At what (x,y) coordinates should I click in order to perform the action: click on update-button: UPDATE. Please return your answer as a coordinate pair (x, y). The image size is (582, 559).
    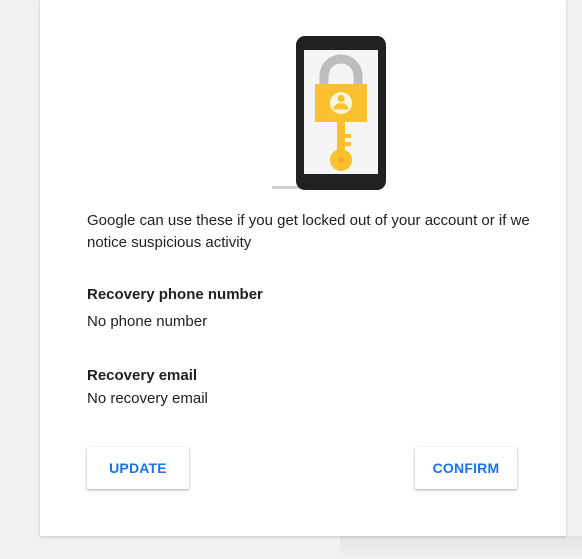
    Looking at the image, I should click on (138, 468).